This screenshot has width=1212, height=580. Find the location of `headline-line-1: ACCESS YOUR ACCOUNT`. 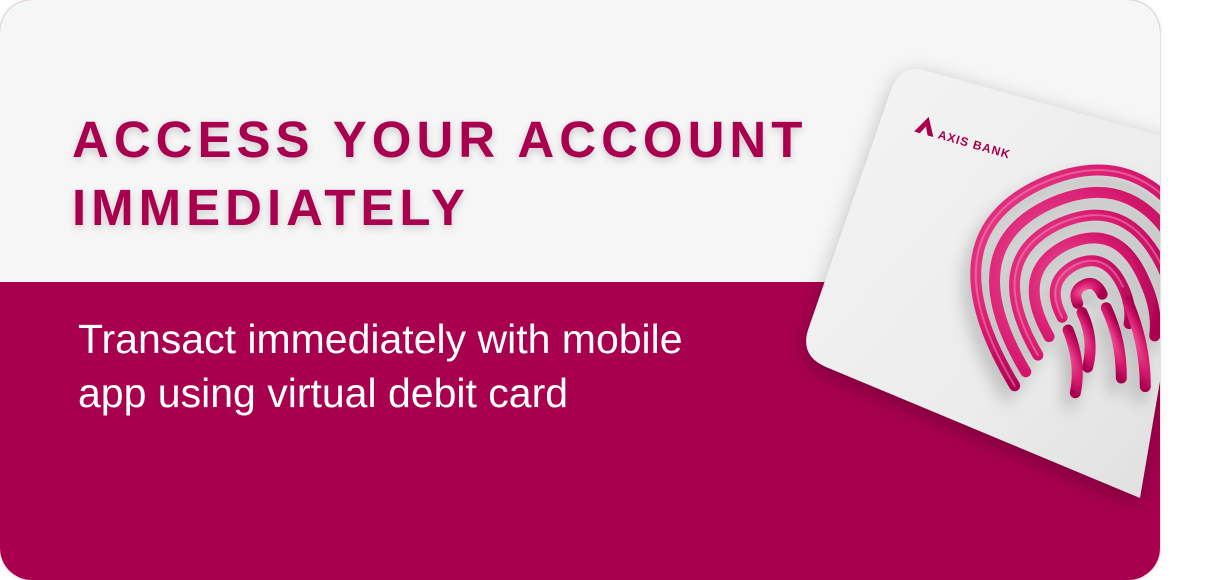

headline-line-1: ACCESS YOUR ACCOUNT is located at coordinates (440, 139).